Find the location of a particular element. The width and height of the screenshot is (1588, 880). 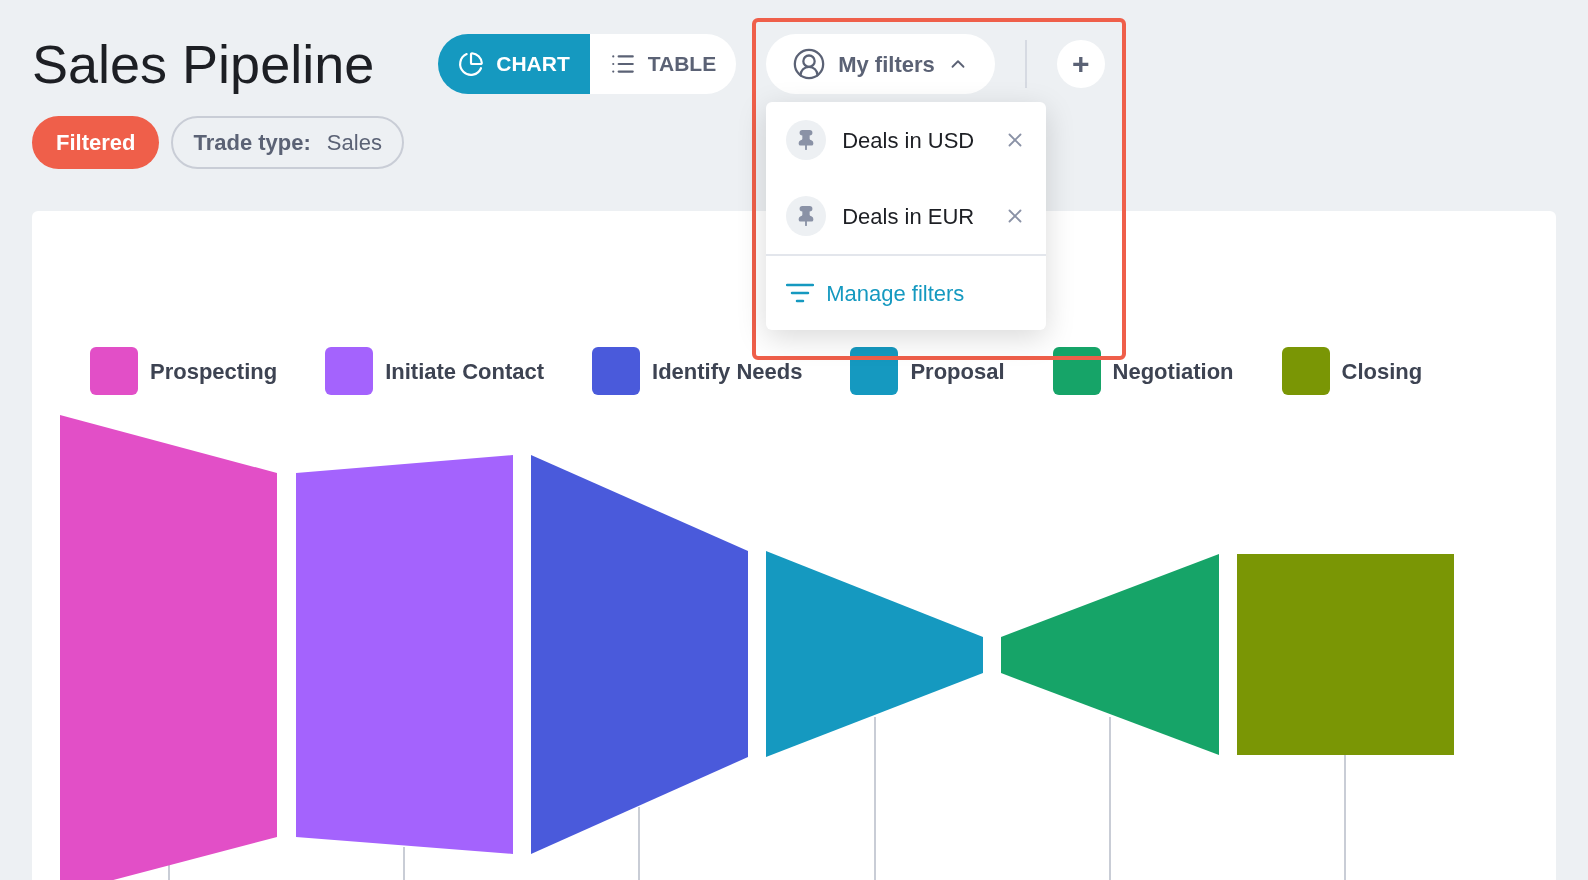

add-button: + is located at coordinates (1080, 64).